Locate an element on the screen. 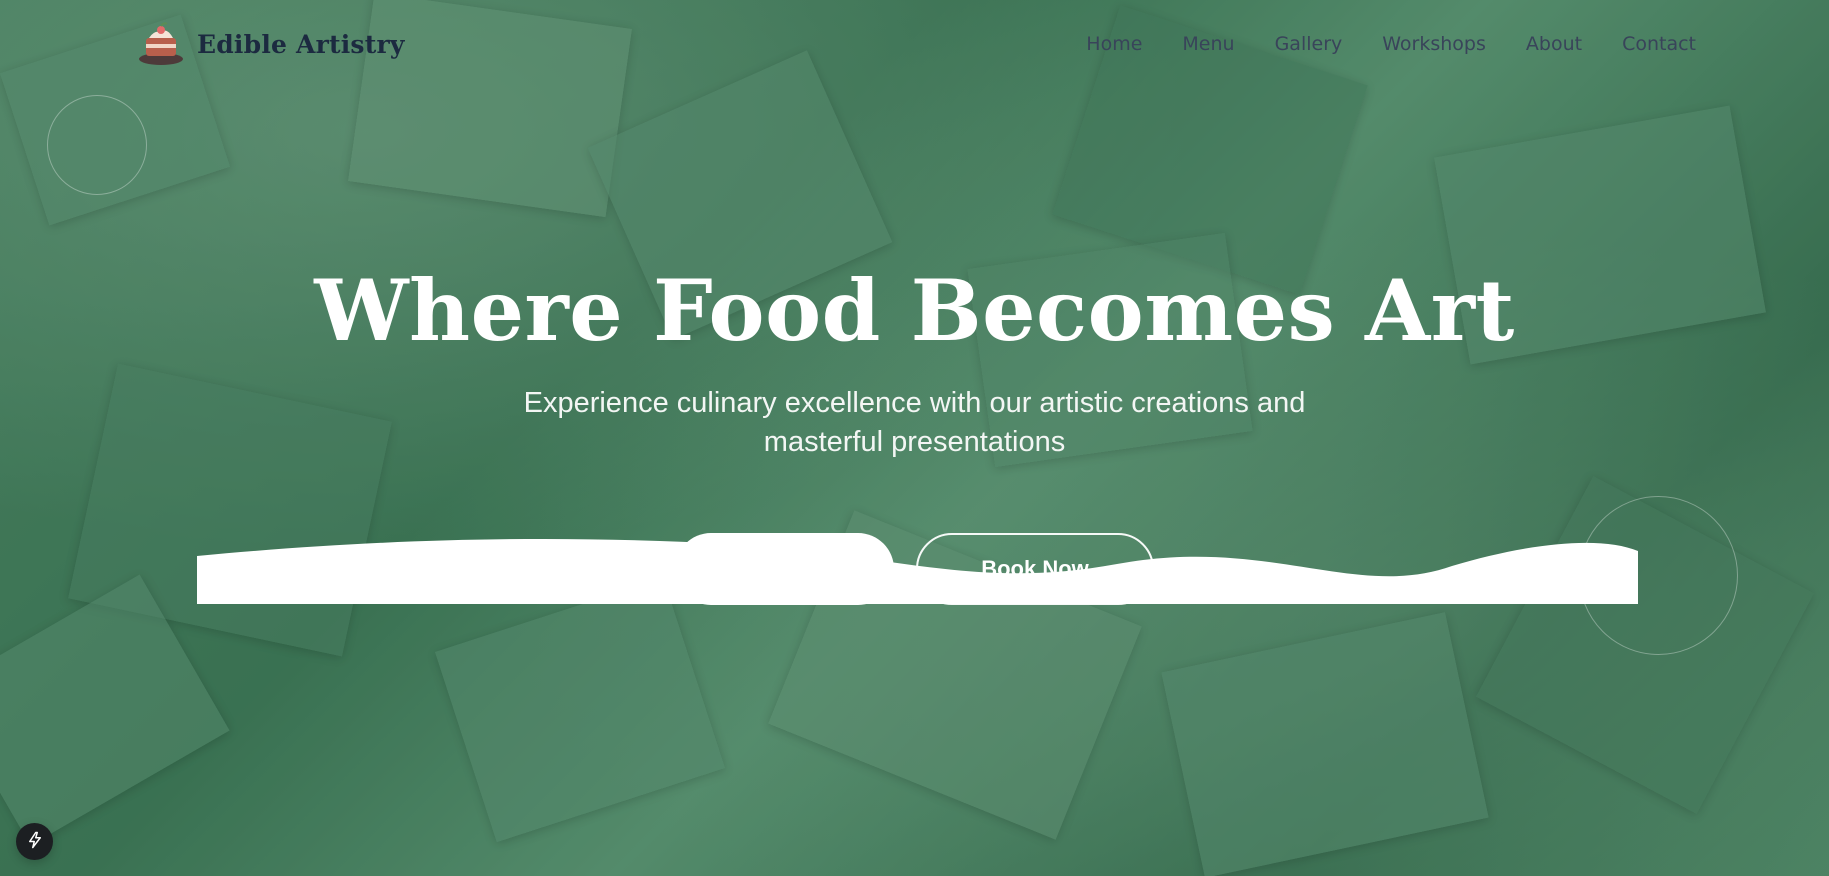  nav-gallery: Gallery is located at coordinates (1309, 44).